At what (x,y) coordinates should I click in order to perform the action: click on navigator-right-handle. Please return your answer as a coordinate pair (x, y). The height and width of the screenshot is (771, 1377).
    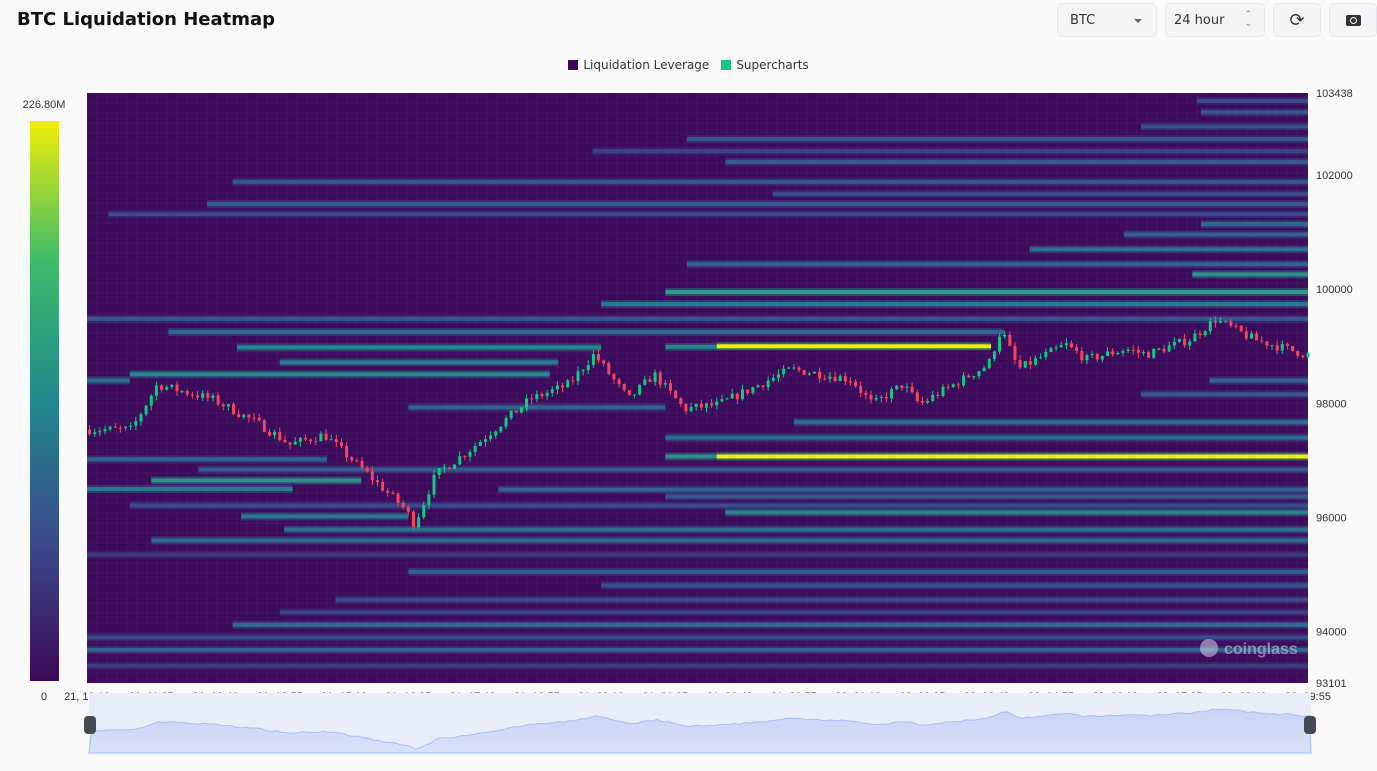
    Looking at the image, I should click on (1310, 725).